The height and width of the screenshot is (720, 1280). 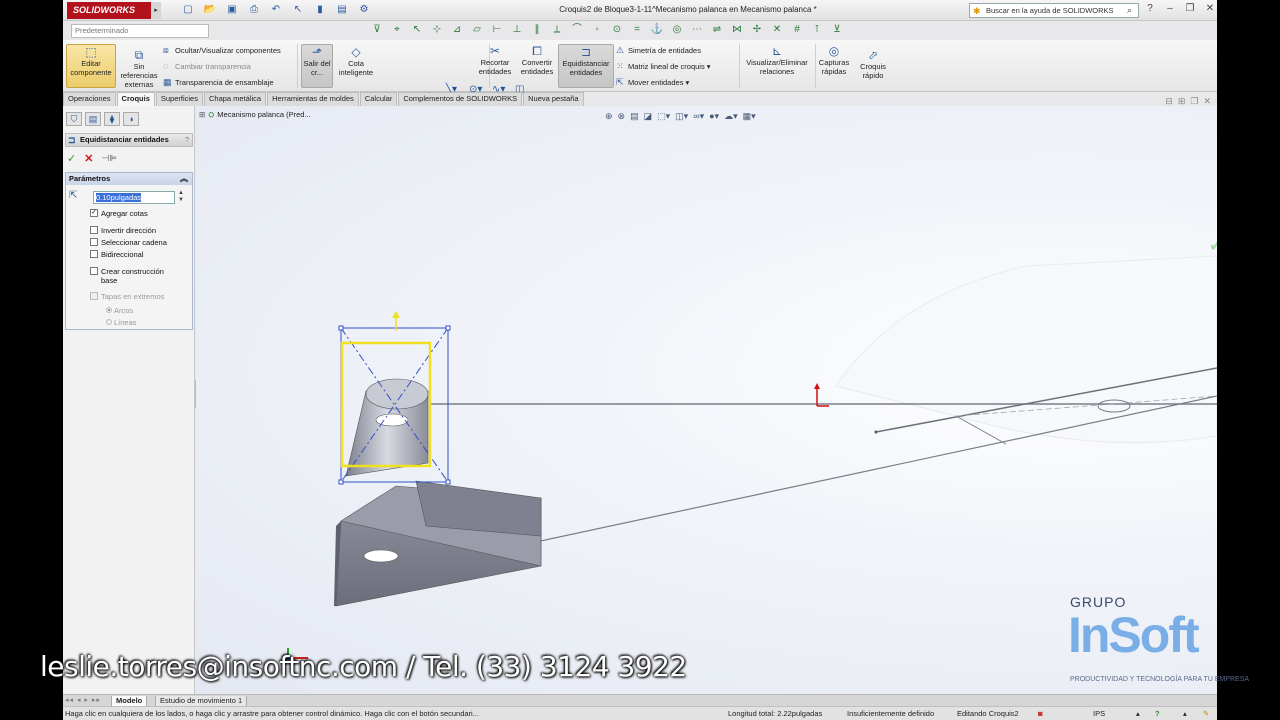 What do you see at coordinates (121, 322) in the screenshot?
I see `lines-radio: Líneas` at bounding box center [121, 322].